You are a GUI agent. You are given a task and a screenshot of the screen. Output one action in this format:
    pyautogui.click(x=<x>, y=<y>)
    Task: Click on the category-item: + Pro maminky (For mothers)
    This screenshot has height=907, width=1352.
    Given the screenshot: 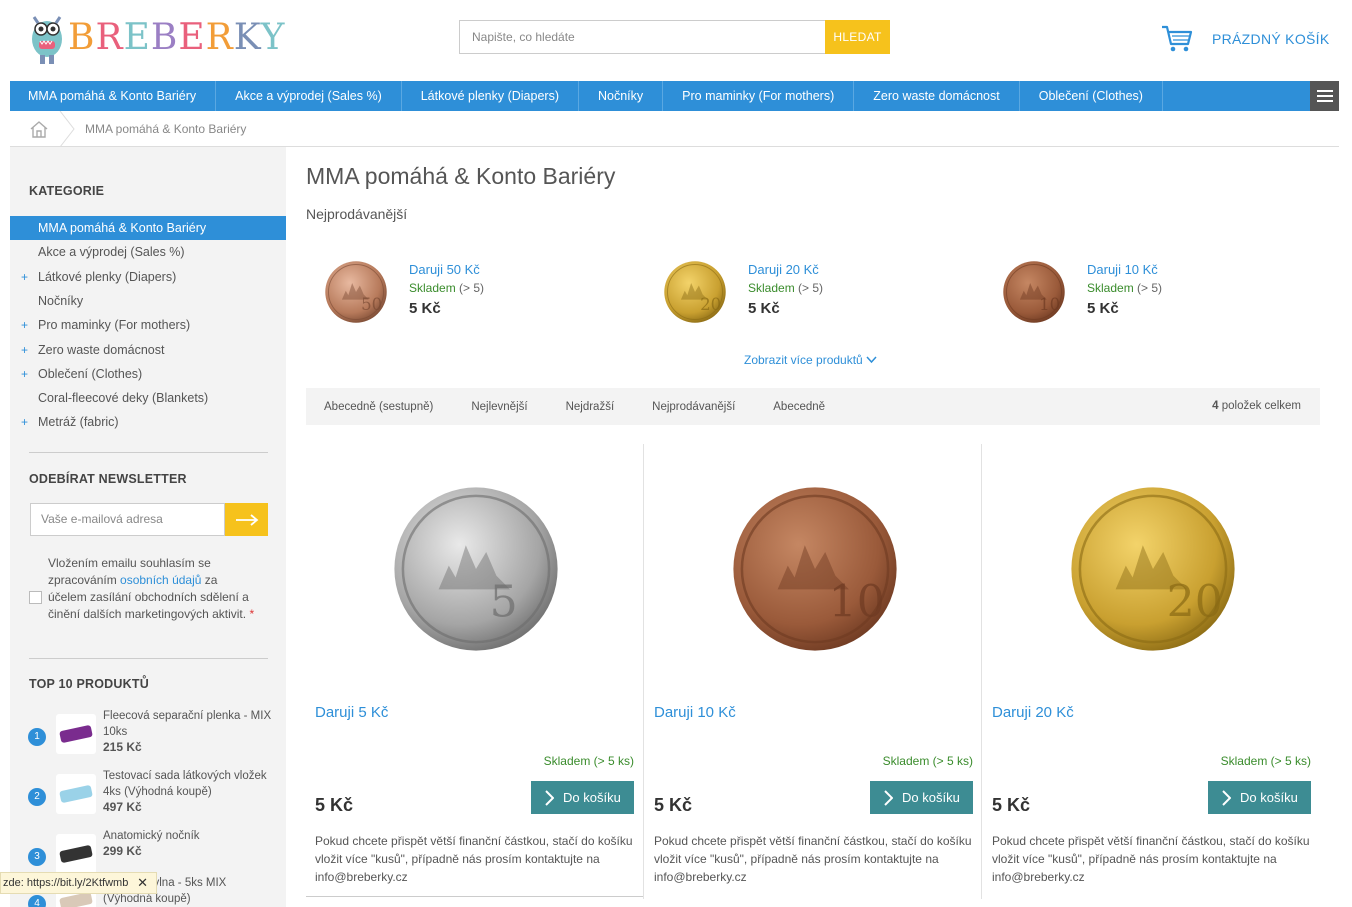 What is the action you would take?
    pyautogui.click(x=148, y=325)
    